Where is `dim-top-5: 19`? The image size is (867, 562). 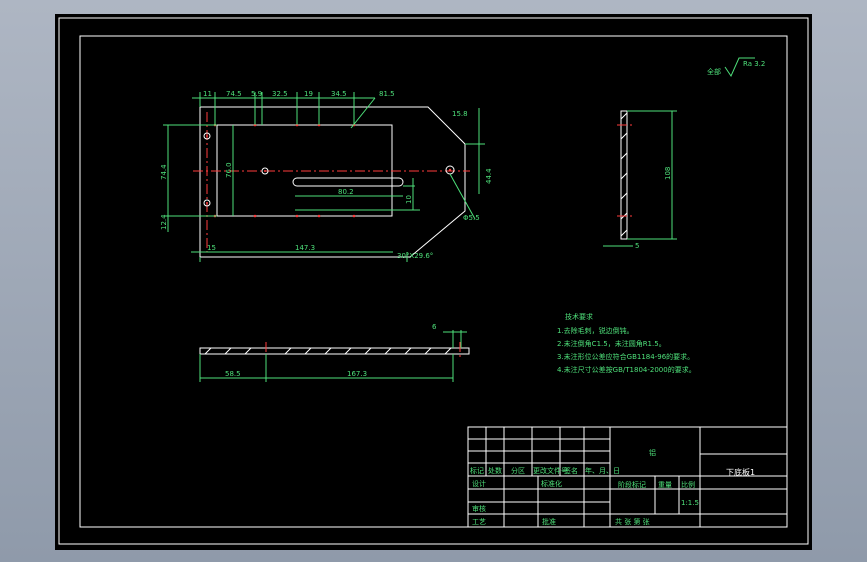
dim-top-5: 19 is located at coordinates (308, 94).